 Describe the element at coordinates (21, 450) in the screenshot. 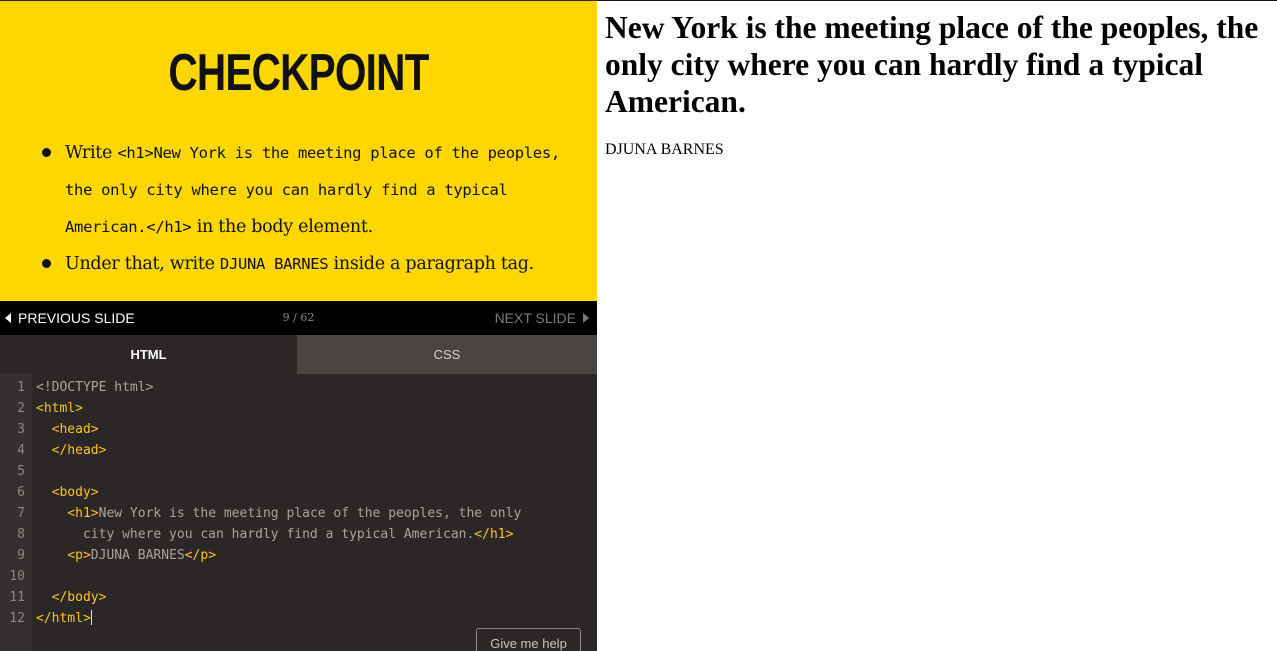

I see `line-number: 4` at that location.